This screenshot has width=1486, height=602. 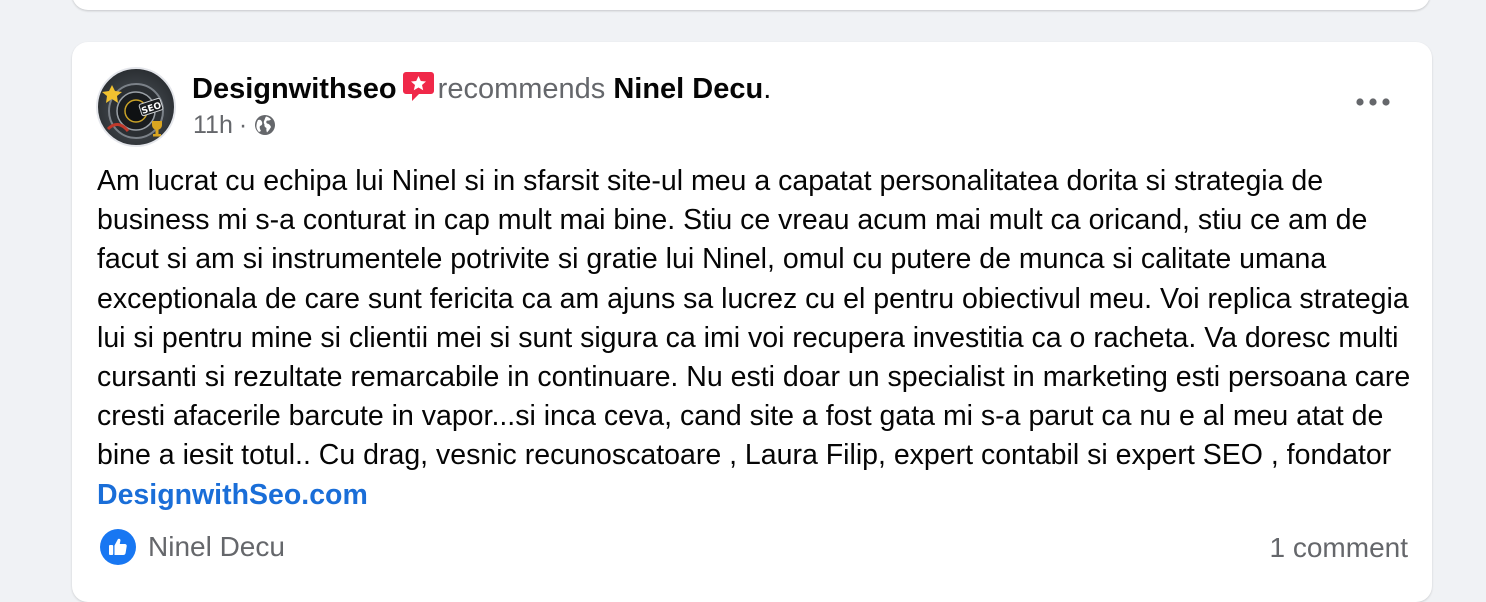 What do you see at coordinates (751, 5) in the screenshot?
I see `previous-post-card` at bounding box center [751, 5].